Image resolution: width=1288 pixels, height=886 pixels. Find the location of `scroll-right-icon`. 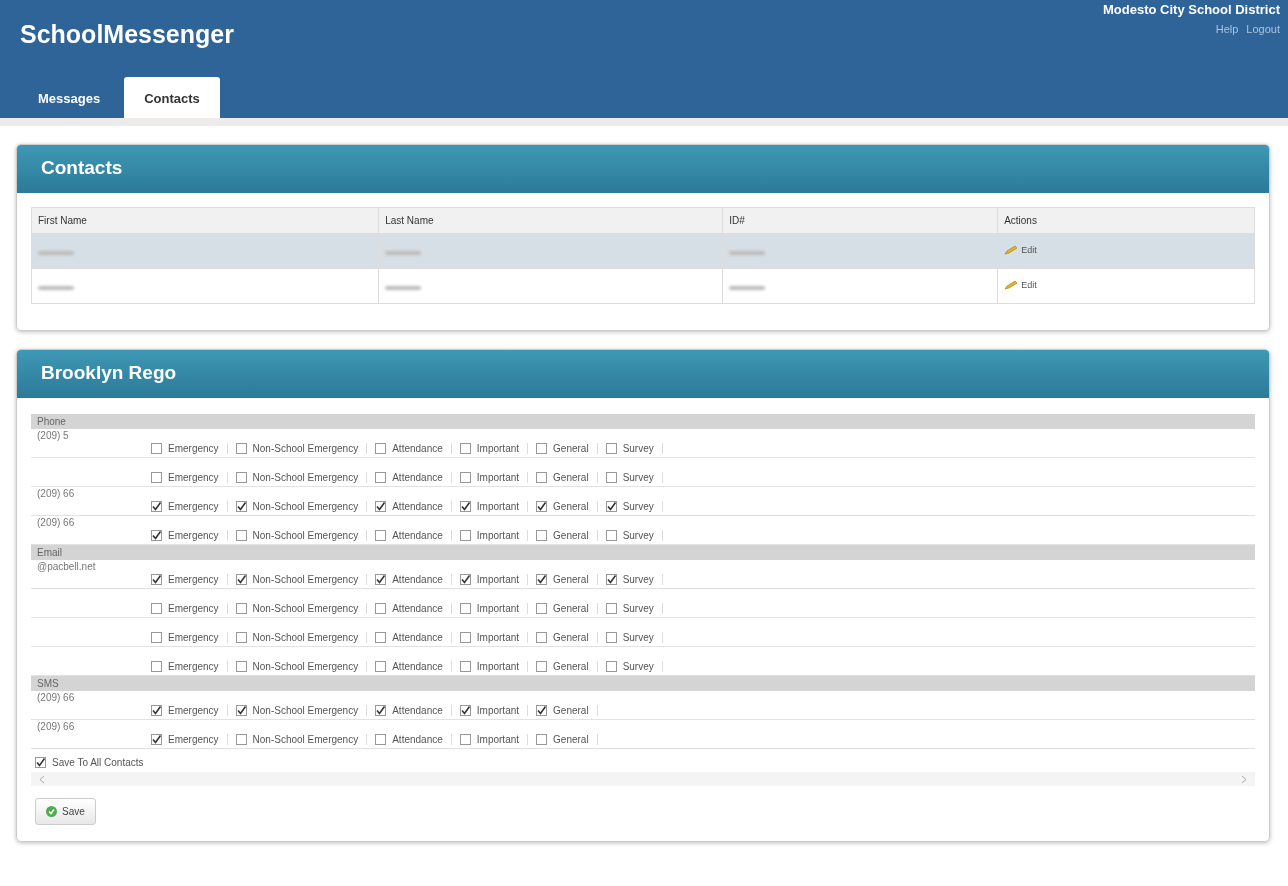

scroll-right-icon is located at coordinates (1244, 779).